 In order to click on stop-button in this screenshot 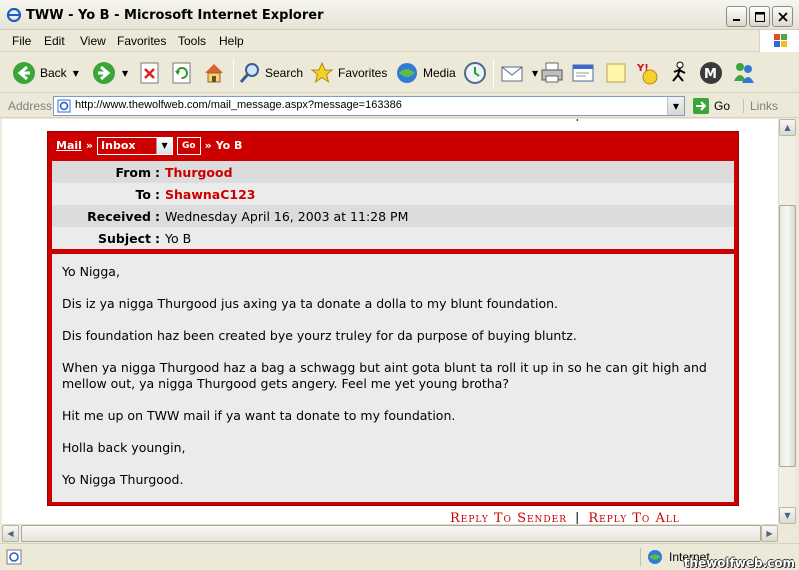, I will do `click(150, 73)`.